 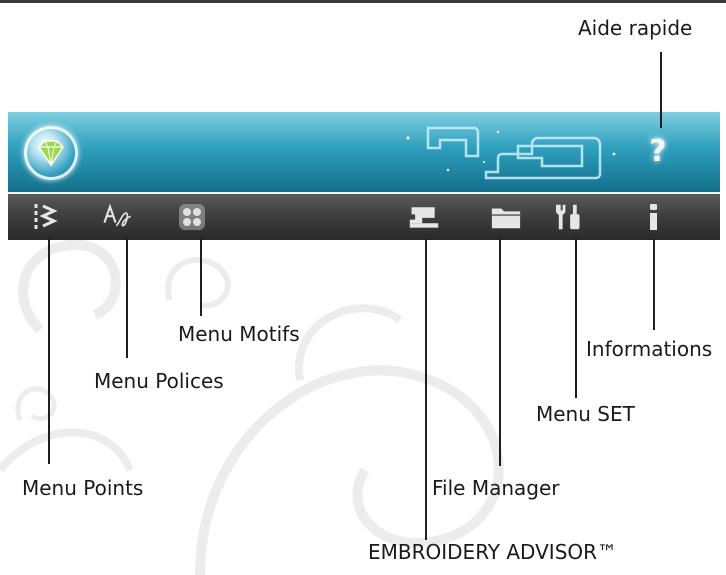 I want to click on embroidery-advisor-icon, so click(x=424, y=217).